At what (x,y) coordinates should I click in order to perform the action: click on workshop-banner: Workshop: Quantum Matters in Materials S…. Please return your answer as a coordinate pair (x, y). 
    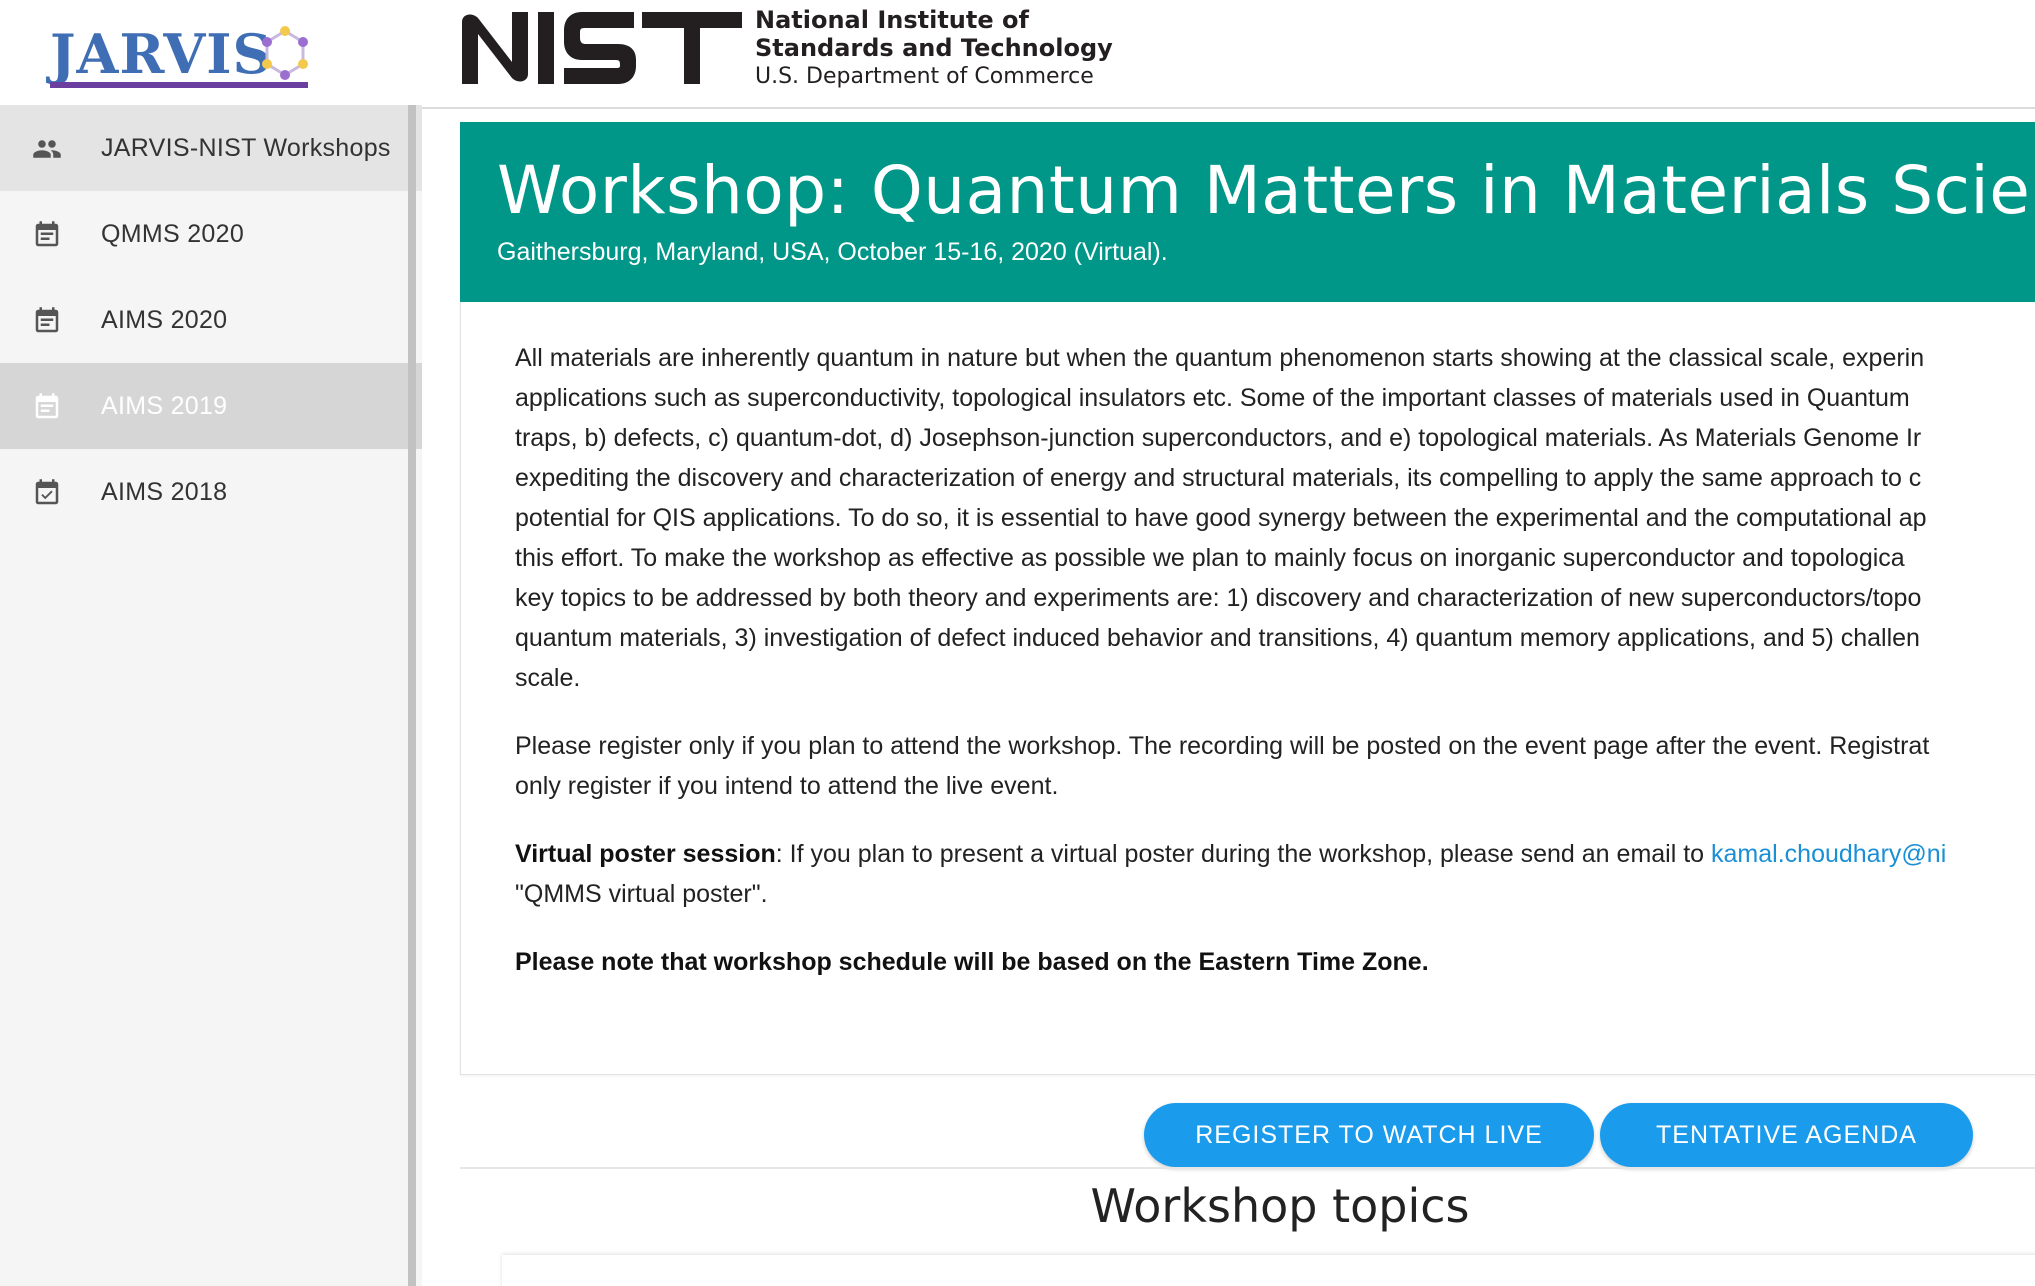
    Looking at the image, I should click on (1247, 212).